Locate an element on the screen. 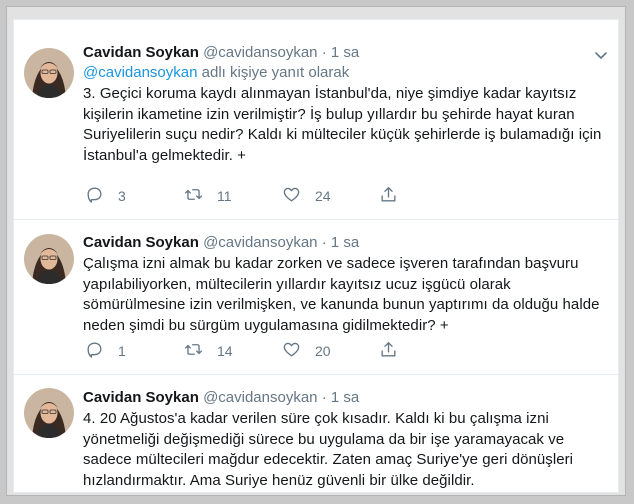 The height and width of the screenshot is (504, 634). like-count: 24 is located at coordinates (323, 196).